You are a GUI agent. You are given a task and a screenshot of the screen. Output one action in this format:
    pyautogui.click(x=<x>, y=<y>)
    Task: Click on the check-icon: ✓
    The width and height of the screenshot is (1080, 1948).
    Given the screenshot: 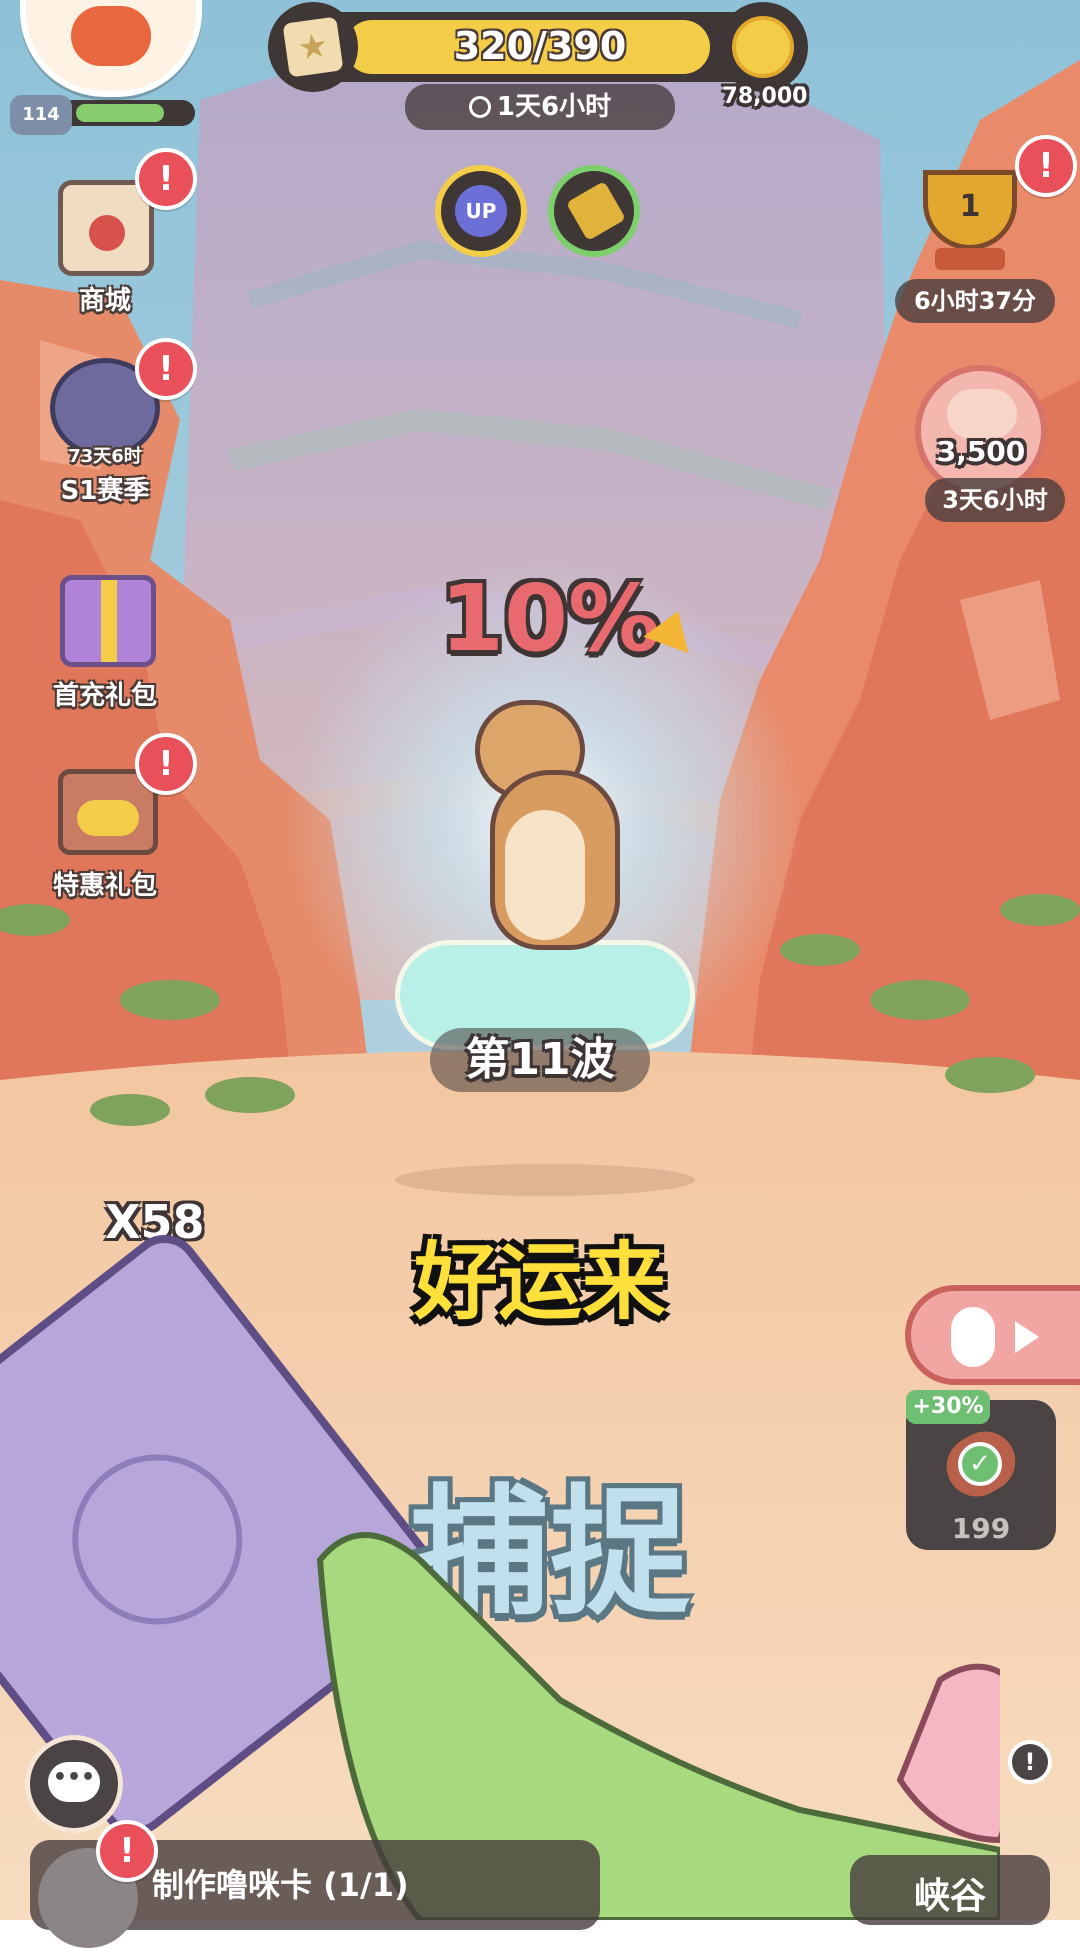 What is the action you would take?
    pyautogui.click(x=980, y=1464)
    